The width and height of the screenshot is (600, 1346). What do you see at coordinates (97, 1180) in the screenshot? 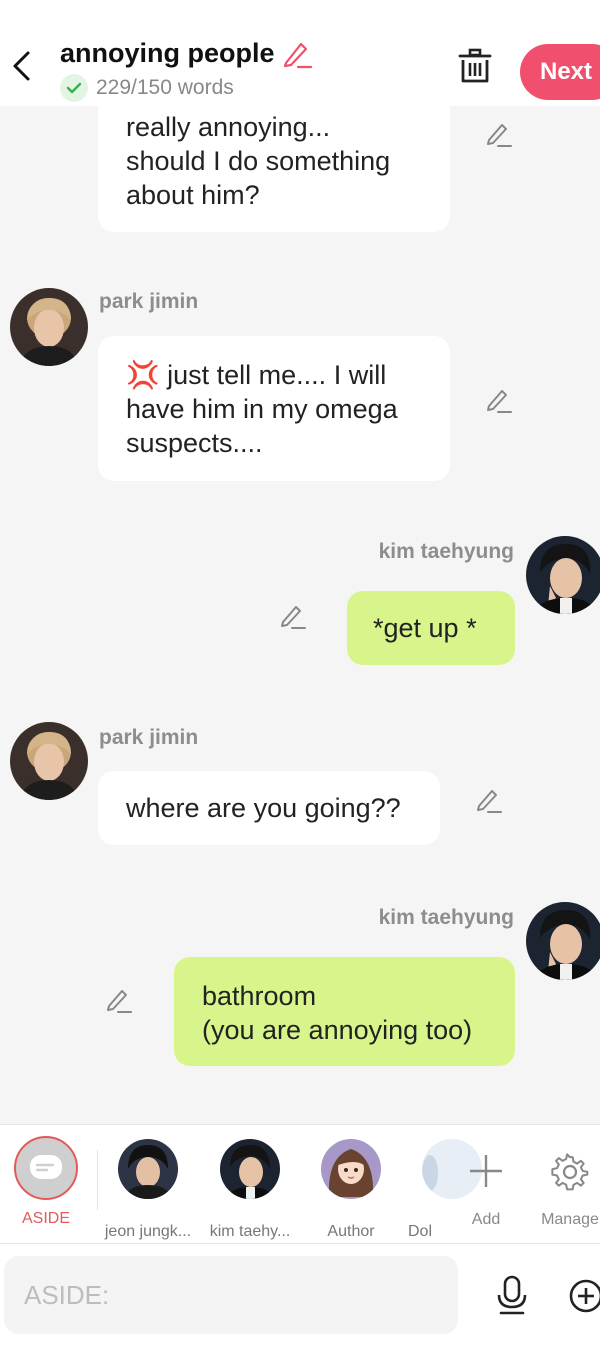
I see `divider` at bounding box center [97, 1180].